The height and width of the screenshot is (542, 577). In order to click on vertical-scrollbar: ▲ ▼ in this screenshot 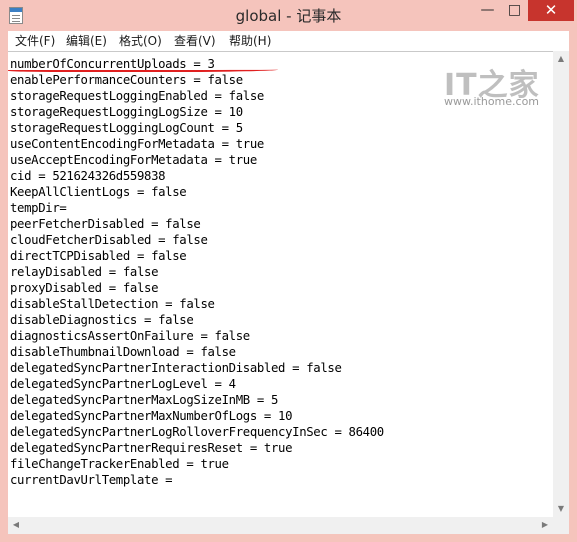, I will do `click(561, 284)`.